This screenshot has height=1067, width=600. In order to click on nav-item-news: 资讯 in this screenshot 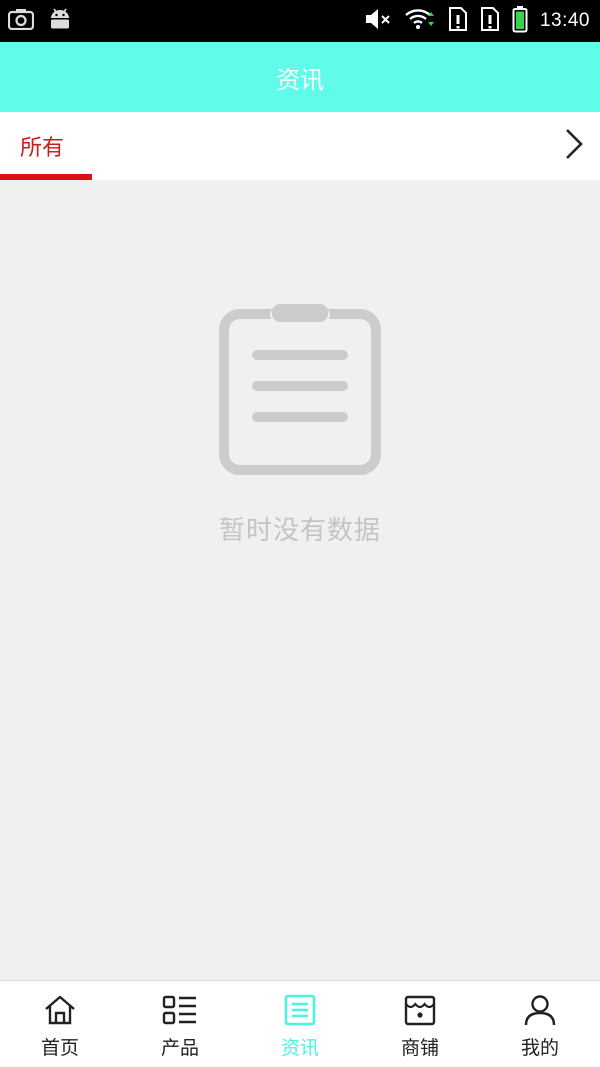, I will do `click(300, 1024)`.